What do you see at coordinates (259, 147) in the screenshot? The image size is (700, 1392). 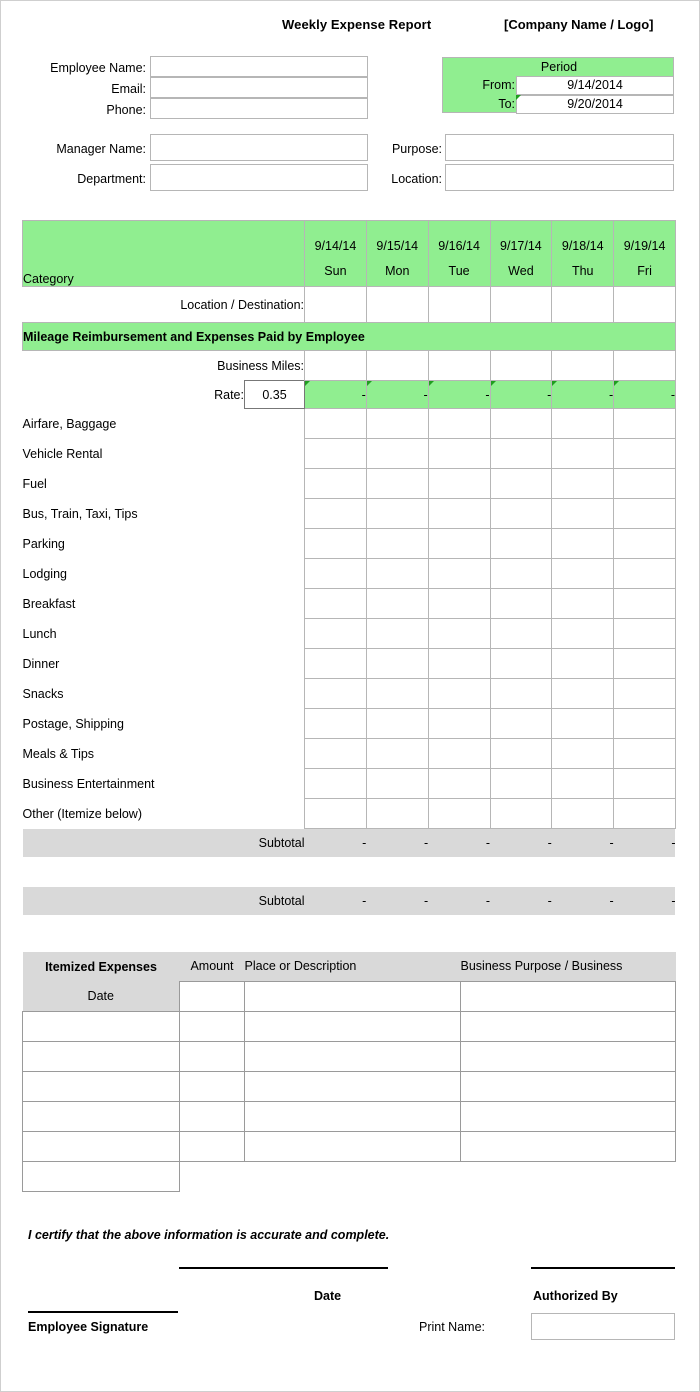 I see `manager-name-input` at bounding box center [259, 147].